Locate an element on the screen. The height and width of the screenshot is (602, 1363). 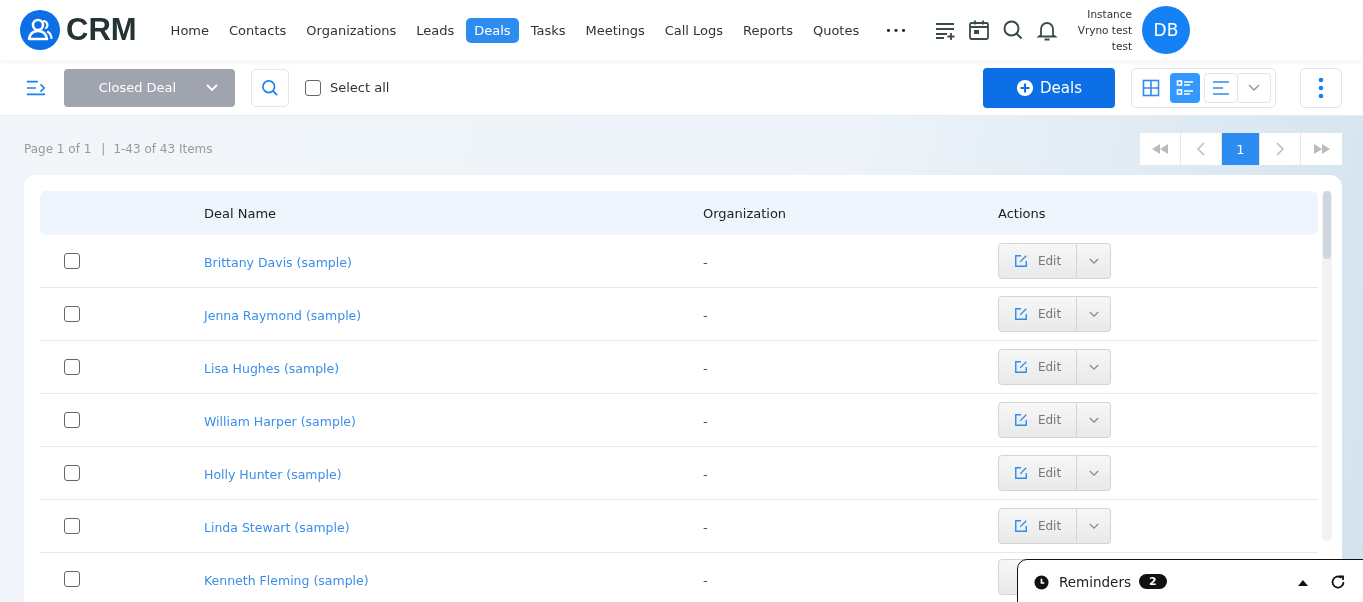
nav-tab: Meetings is located at coordinates (615, 30).